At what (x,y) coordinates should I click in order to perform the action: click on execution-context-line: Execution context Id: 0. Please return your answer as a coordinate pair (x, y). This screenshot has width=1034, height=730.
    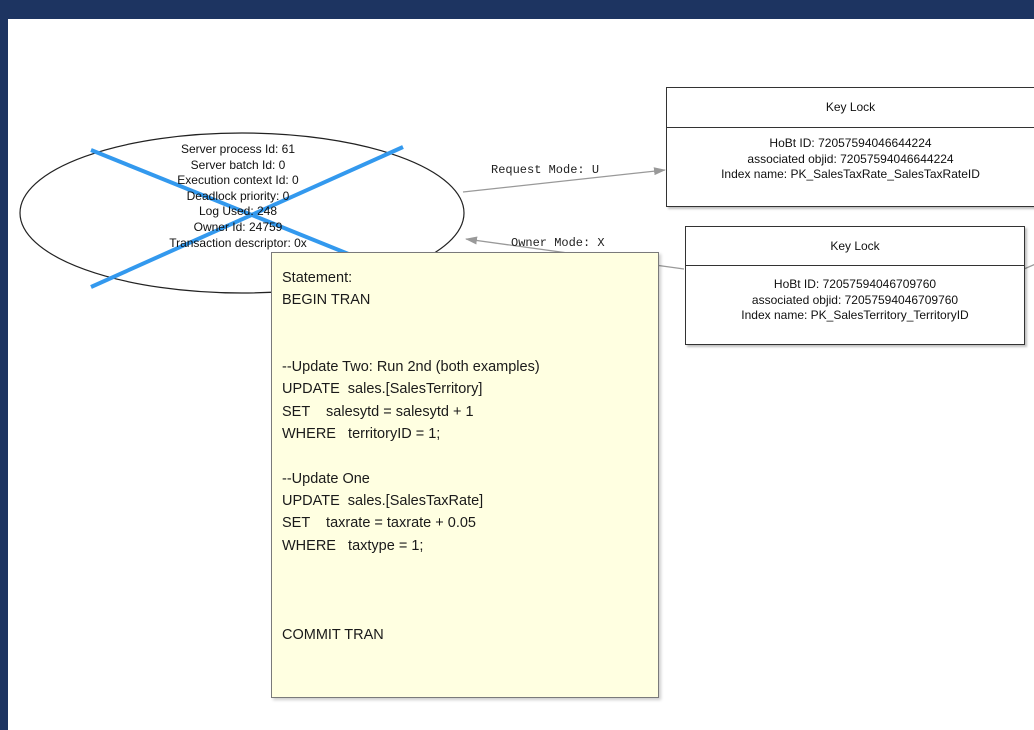
    Looking at the image, I should click on (238, 180).